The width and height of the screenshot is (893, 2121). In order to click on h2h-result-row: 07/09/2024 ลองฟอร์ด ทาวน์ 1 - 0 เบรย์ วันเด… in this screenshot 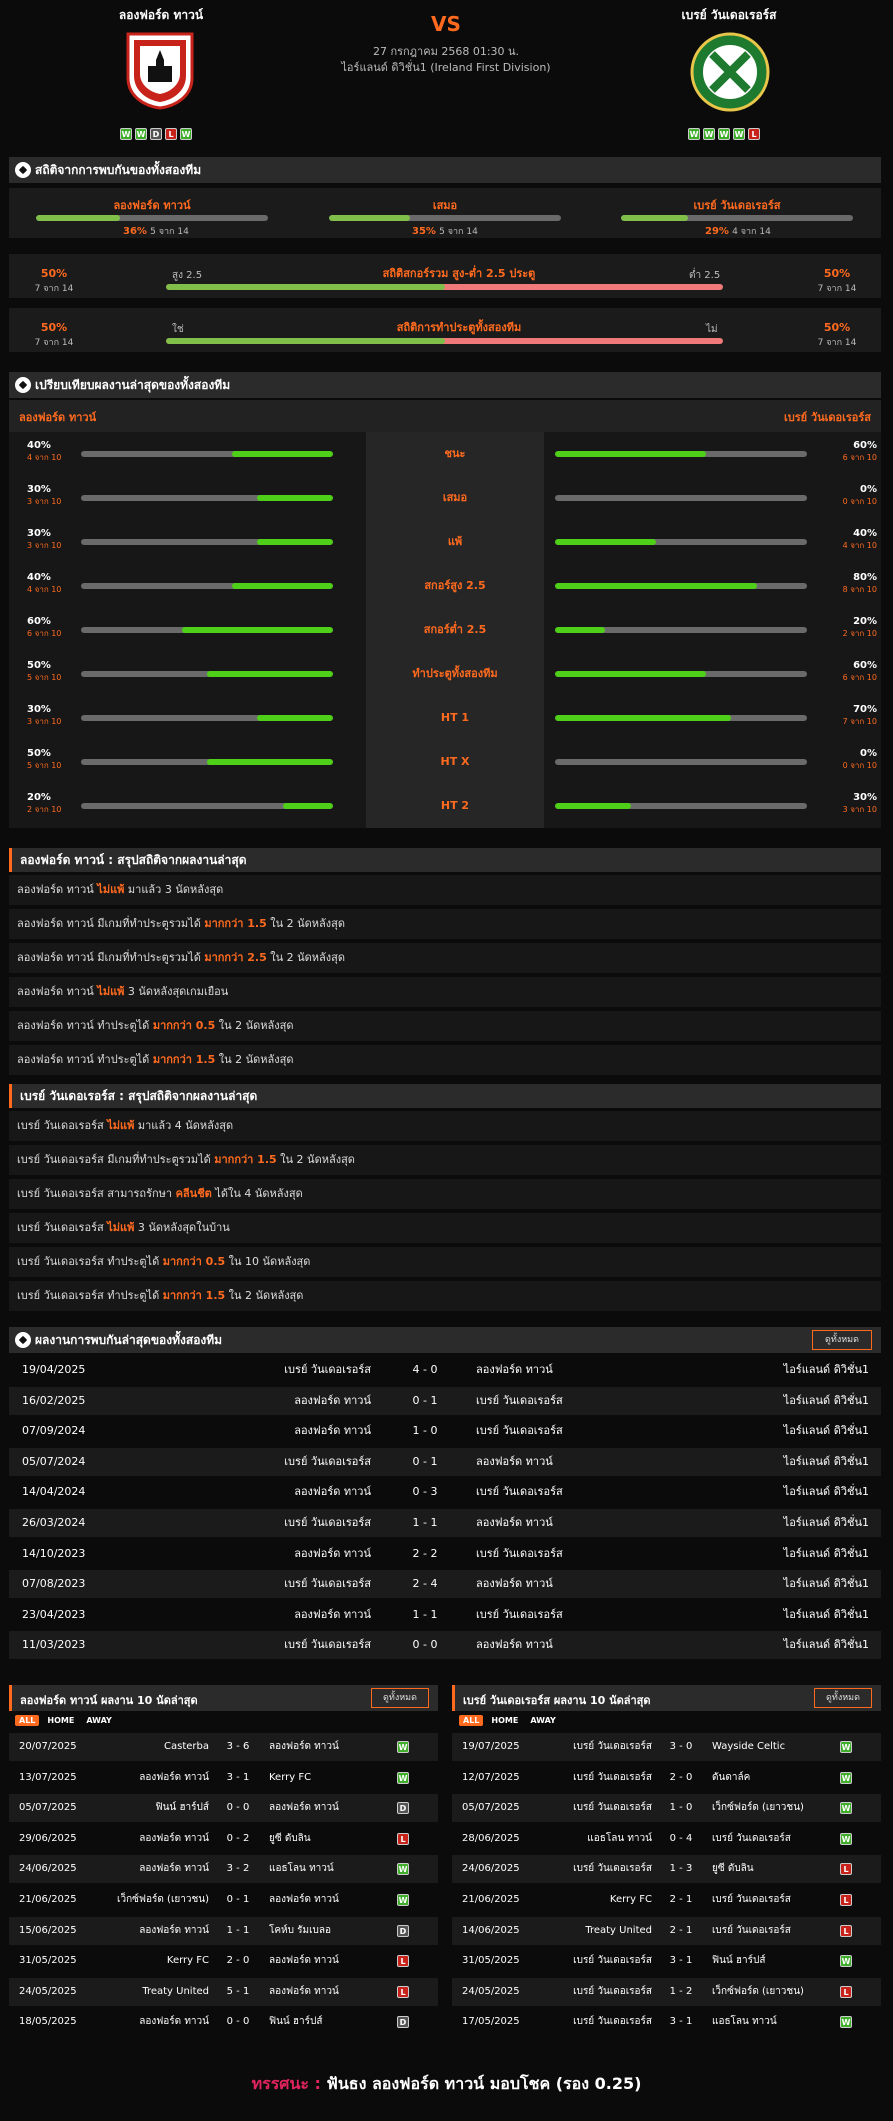, I will do `click(445, 1431)`.